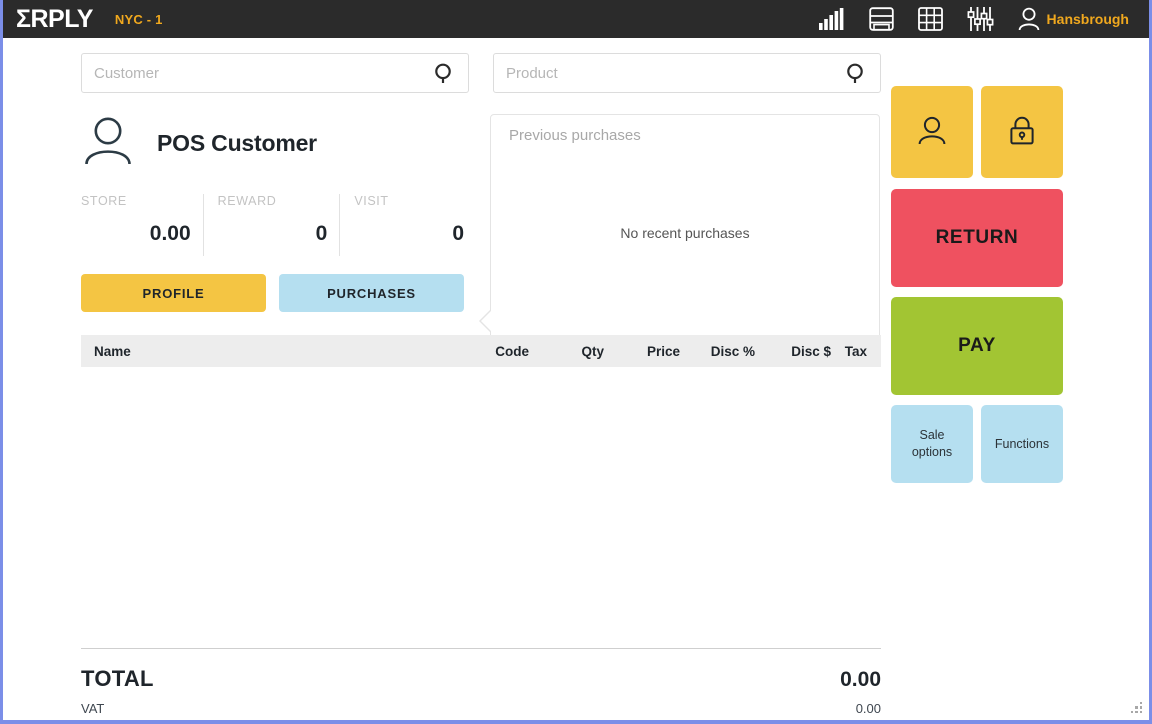 Image resolution: width=1152 pixels, height=724 pixels. What do you see at coordinates (371, 293) in the screenshot?
I see `purchases-button: PURCHASES` at bounding box center [371, 293].